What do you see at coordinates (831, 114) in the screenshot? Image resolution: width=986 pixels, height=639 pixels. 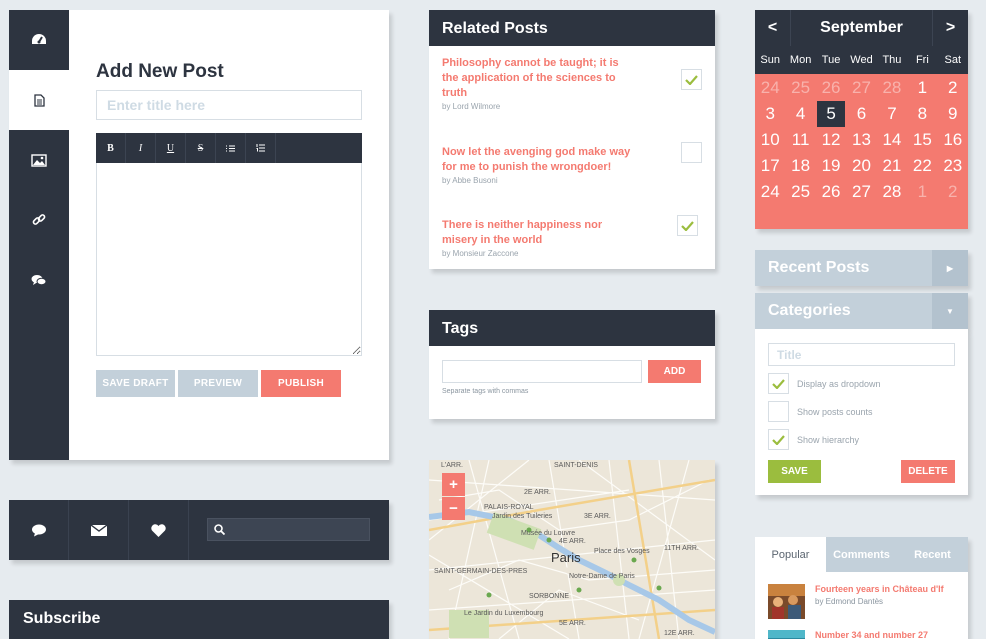 I see `calendar-day-today: 5` at bounding box center [831, 114].